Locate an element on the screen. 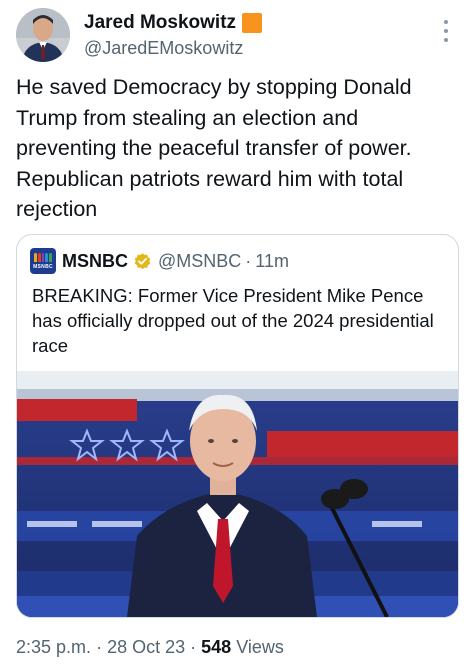 The image size is (474, 670). tweet-date: 28 Oct 23 is located at coordinates (146, 647).